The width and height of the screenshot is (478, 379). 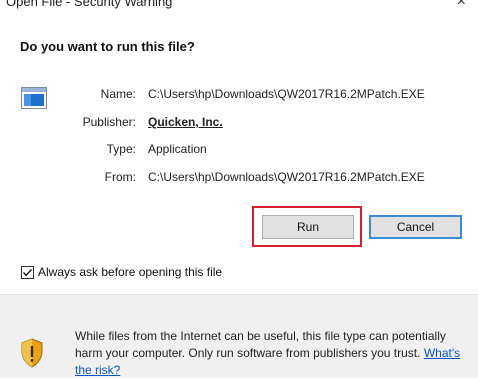 What do you see at coordinates (308, 227) in the screenshot?
I see `run-button: Run` at bounding box center [308, 227].